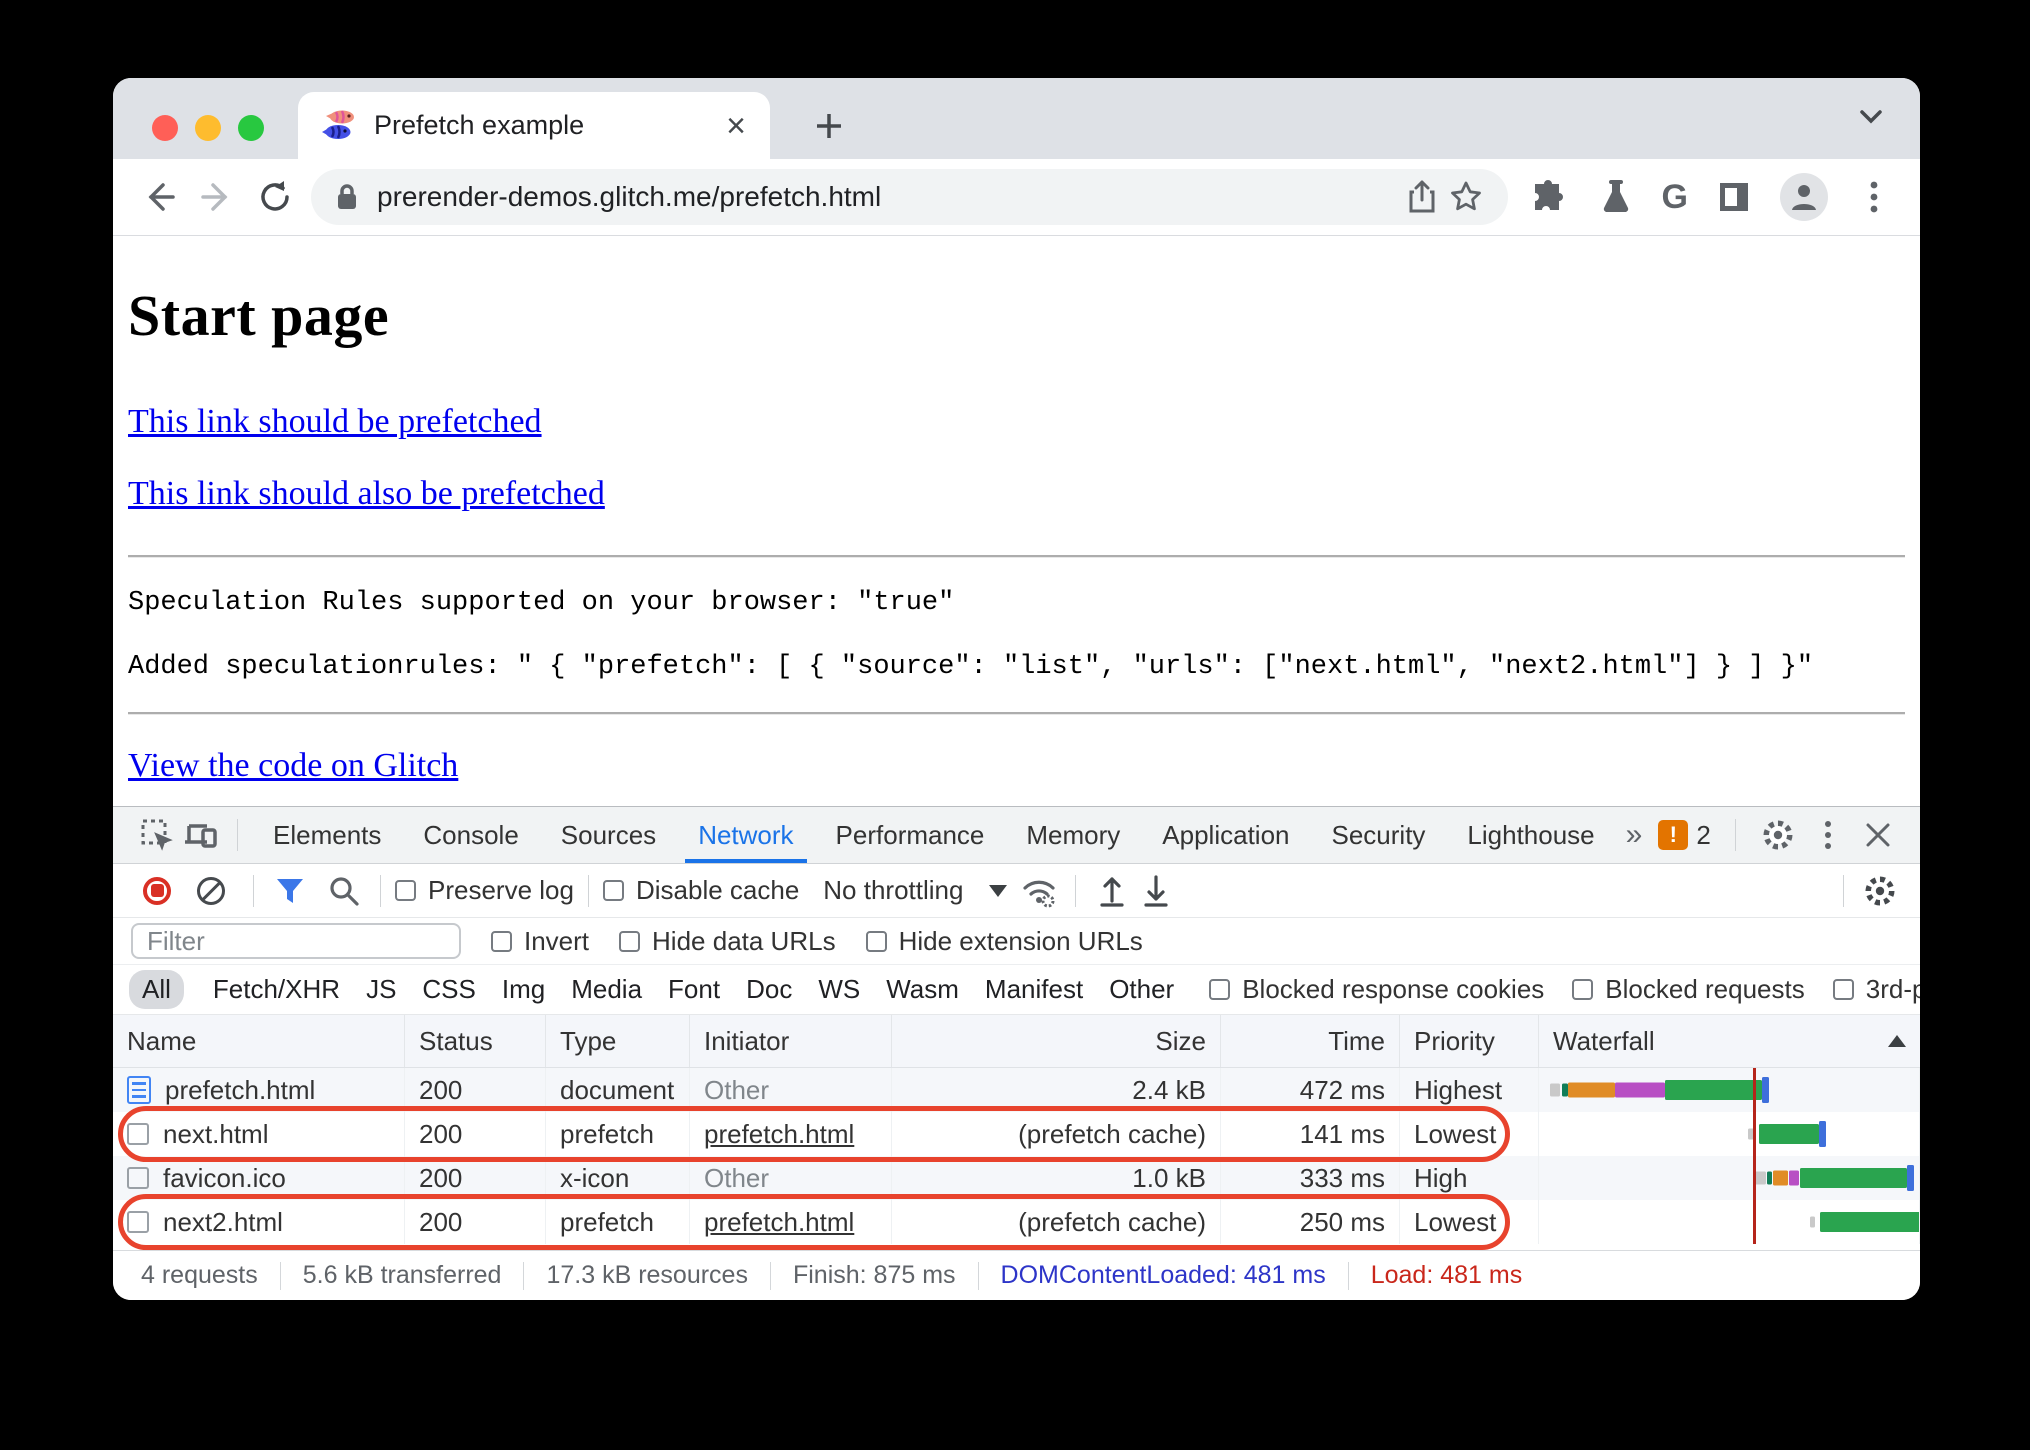  What do you see at coordinates (1379, 835) in the screenshot?
I see `devtools-tab-security: Security` at bounding box center [1379, 835].